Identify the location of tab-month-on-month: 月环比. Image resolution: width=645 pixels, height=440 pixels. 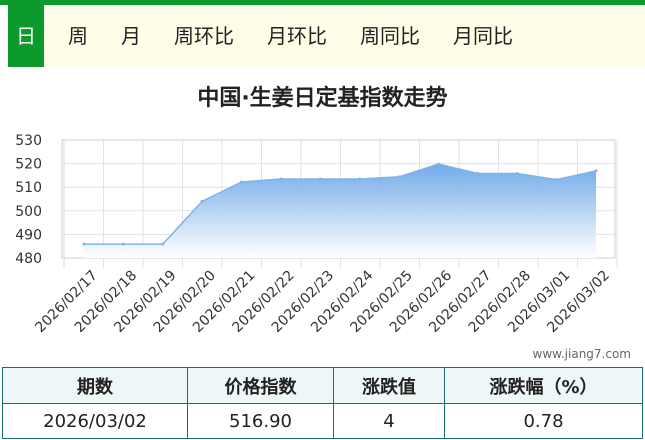
(297, 36).